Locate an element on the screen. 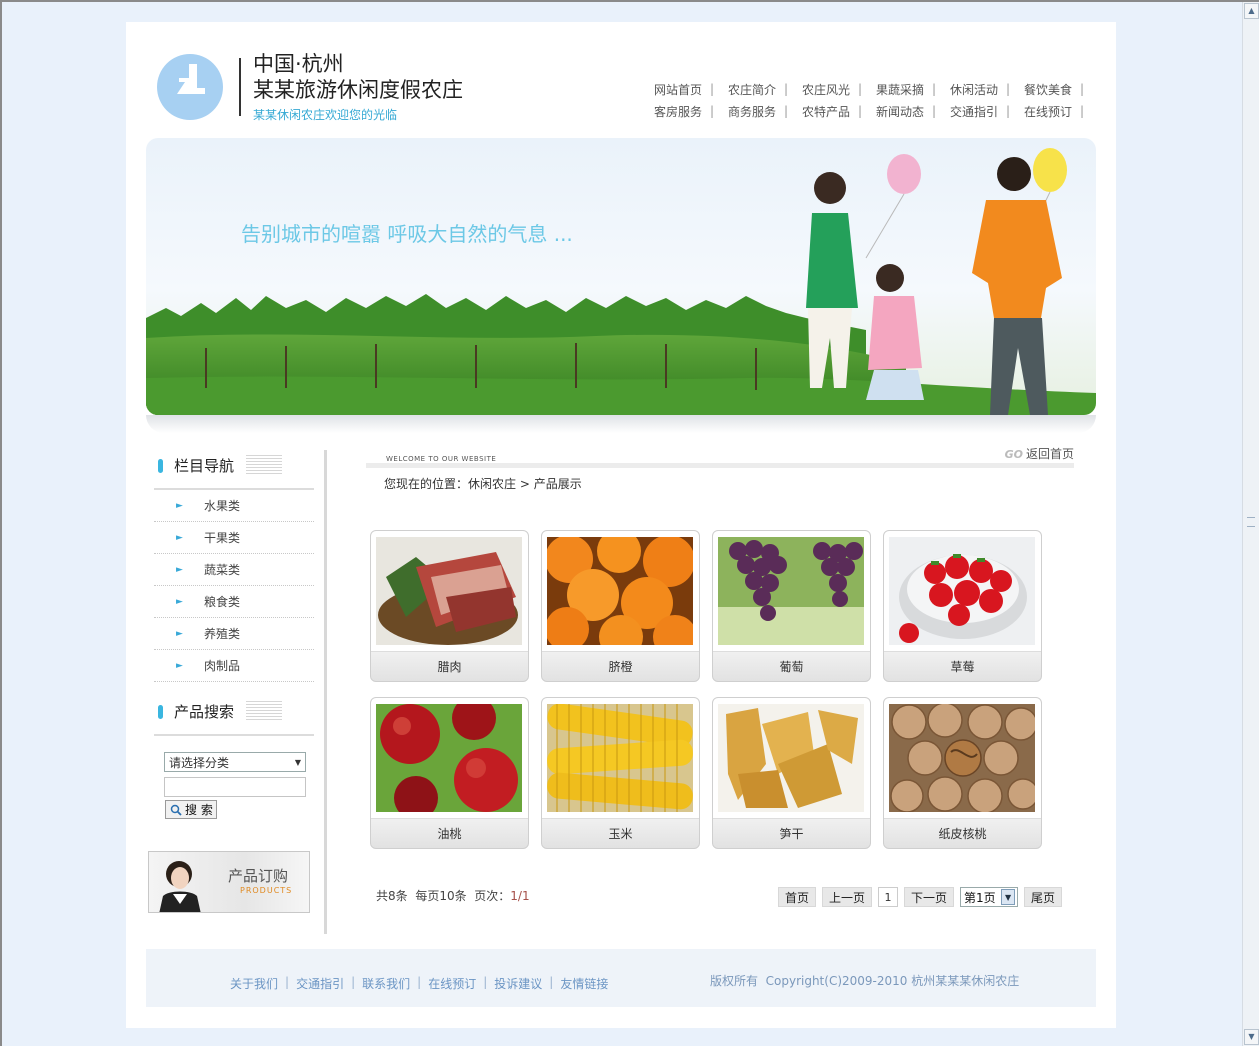 Image resolution: width=1259 pixels, height=1046 pixels. product-card: 油桃 is located at coordinates (449, 773).